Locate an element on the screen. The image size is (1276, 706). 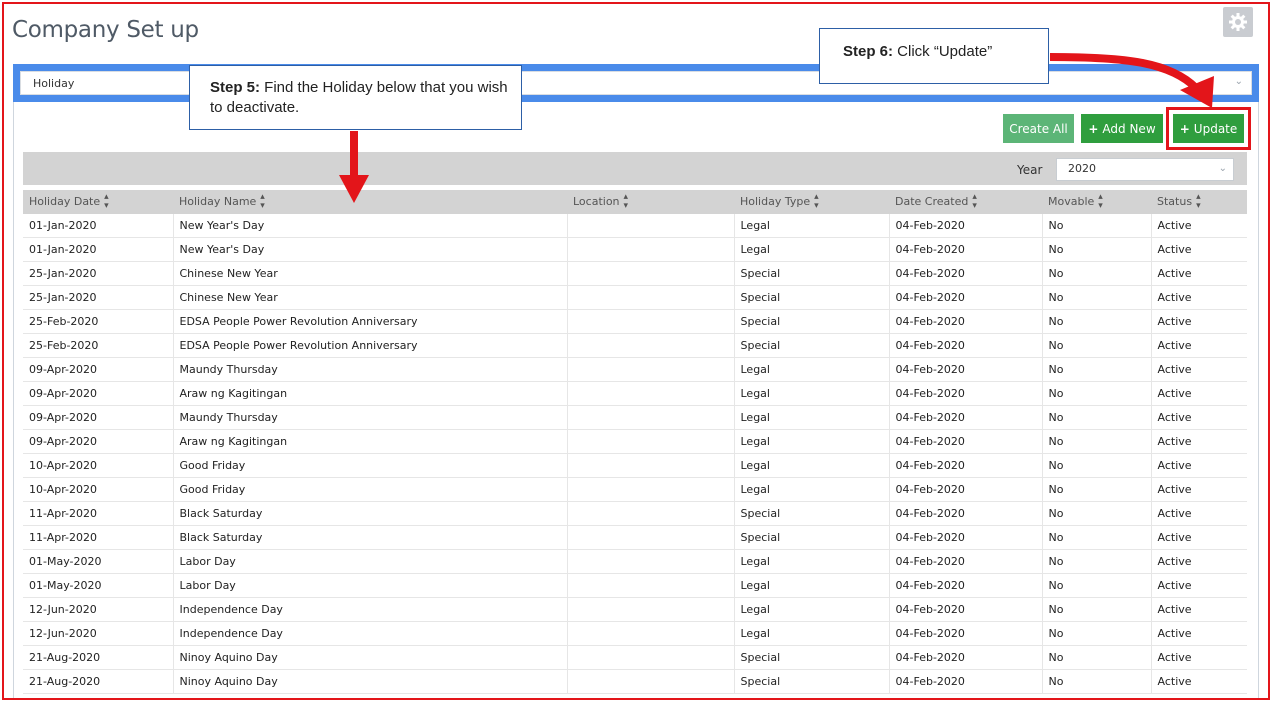
column-header: Movable ▴ ▾ is located at coordinates (1096, 202).